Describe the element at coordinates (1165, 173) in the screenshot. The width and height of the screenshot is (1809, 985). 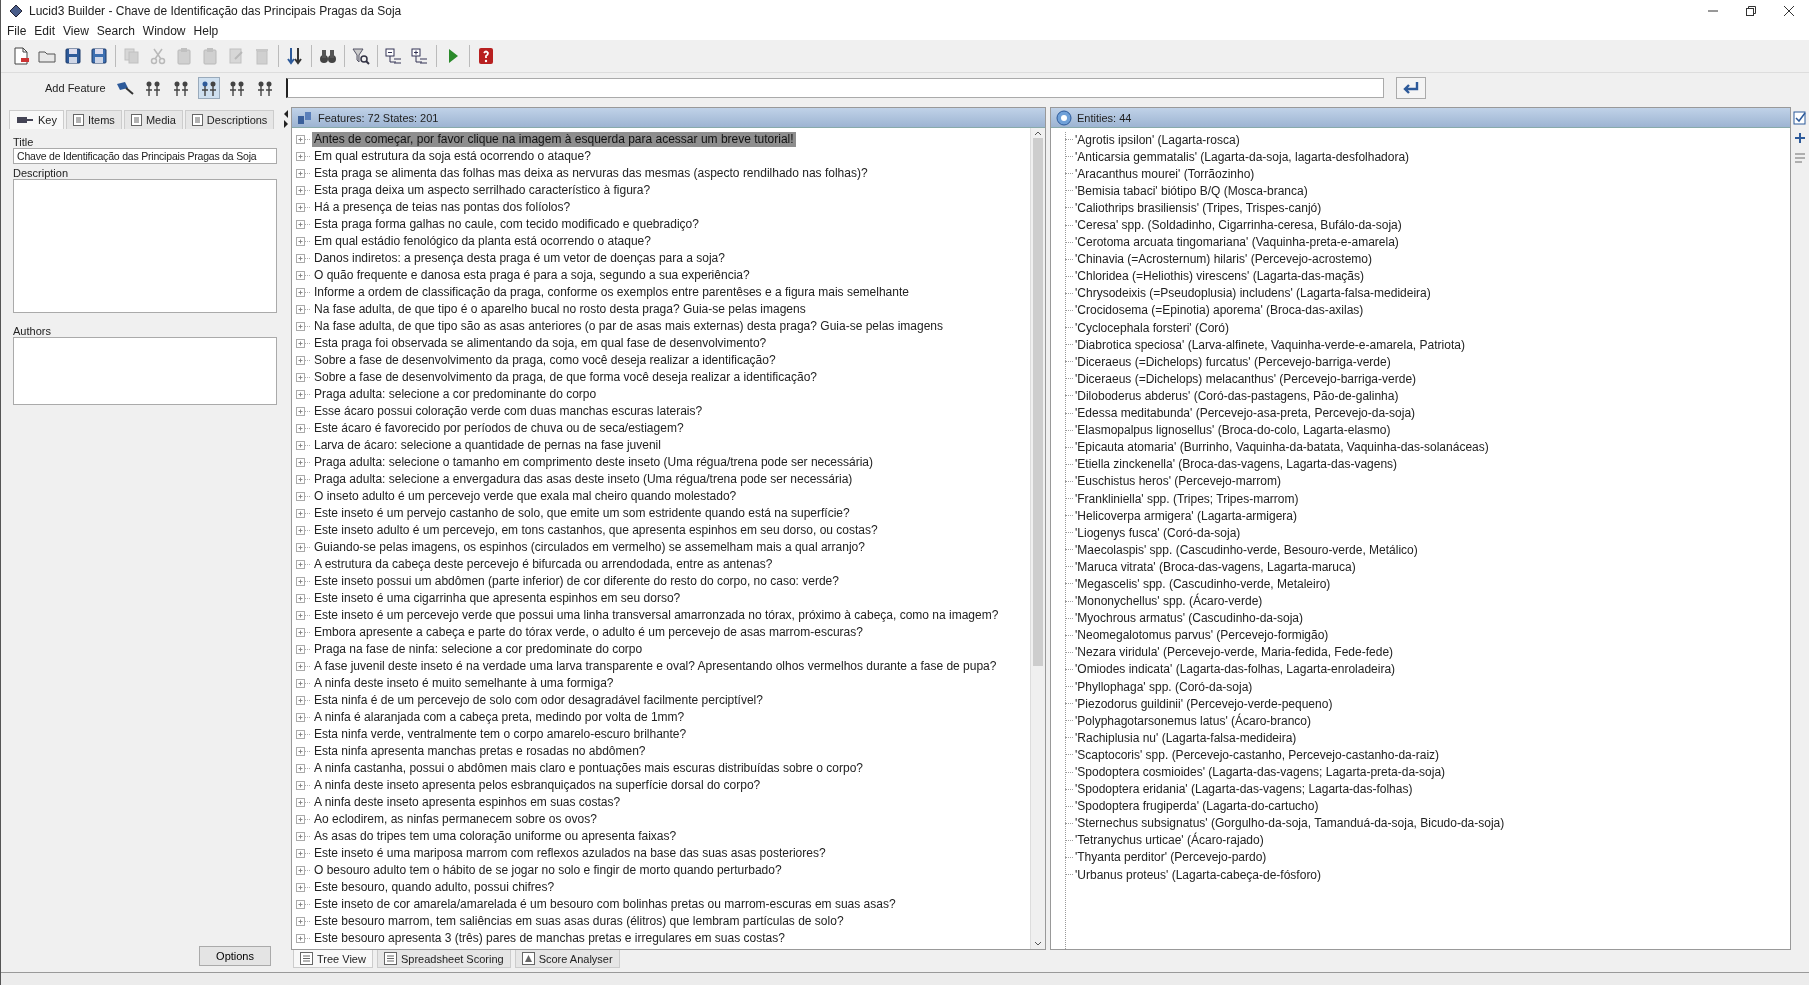
I see `entity-item: 'Aracanthus mourei' (Torrãozinho)` at that location.